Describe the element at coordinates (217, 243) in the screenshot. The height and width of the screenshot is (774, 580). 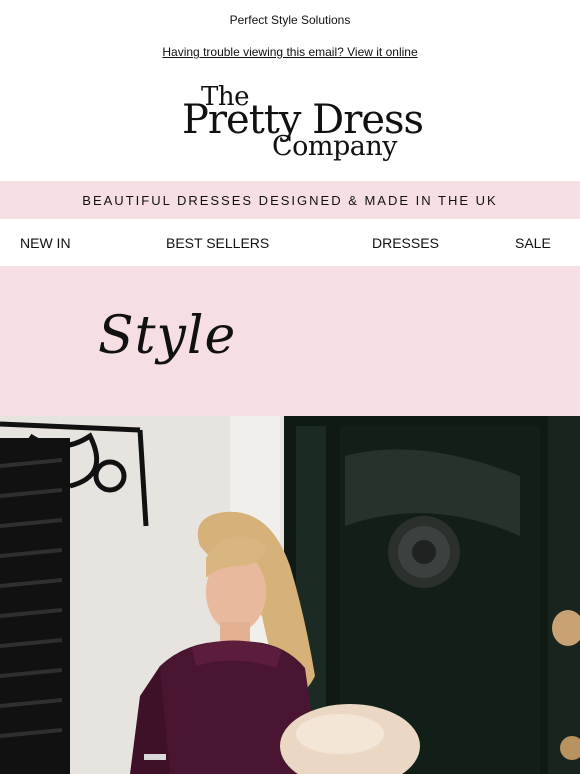
I see `nav-item-best-sellers: BEST SELLERS` at that location.